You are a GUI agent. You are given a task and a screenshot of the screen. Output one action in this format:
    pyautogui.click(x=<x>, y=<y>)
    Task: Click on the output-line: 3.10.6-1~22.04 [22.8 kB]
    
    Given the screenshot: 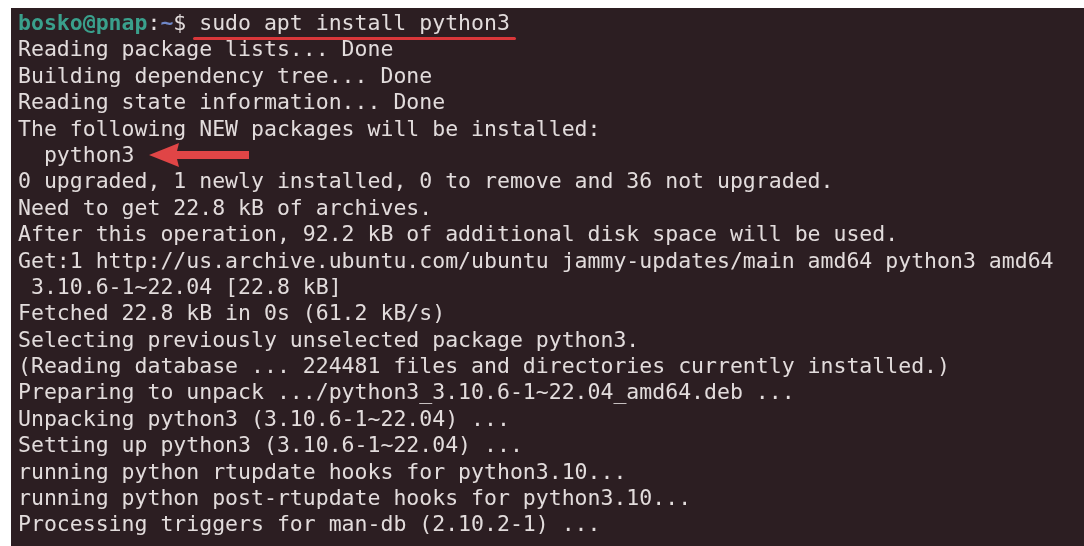 What is the action you would take?
    pyautogui.click(x=185, y=287)
    